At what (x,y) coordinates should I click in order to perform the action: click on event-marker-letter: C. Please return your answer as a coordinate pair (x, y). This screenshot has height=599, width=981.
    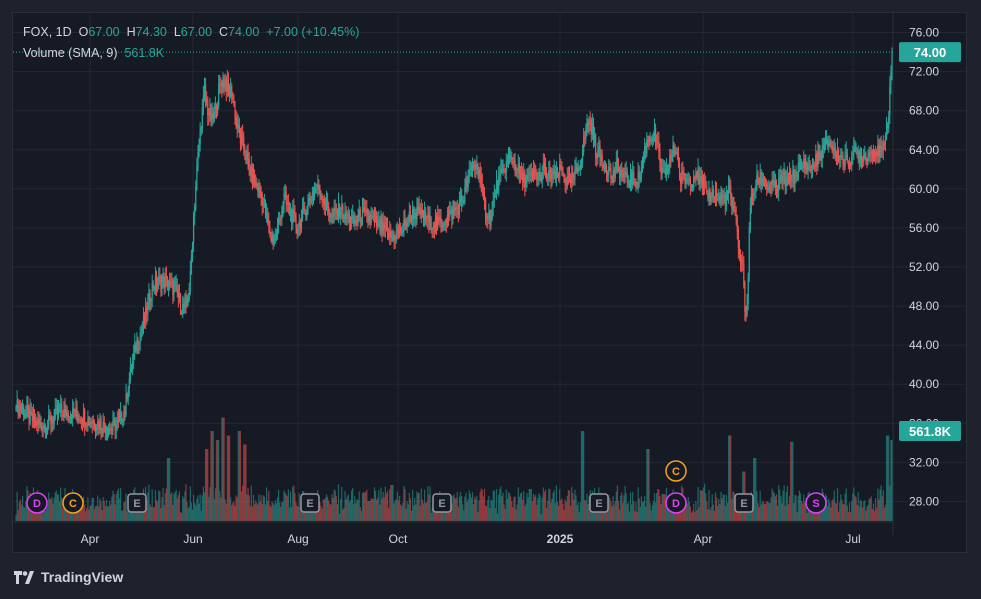
    Looking at the image, I should click on (676, 472).